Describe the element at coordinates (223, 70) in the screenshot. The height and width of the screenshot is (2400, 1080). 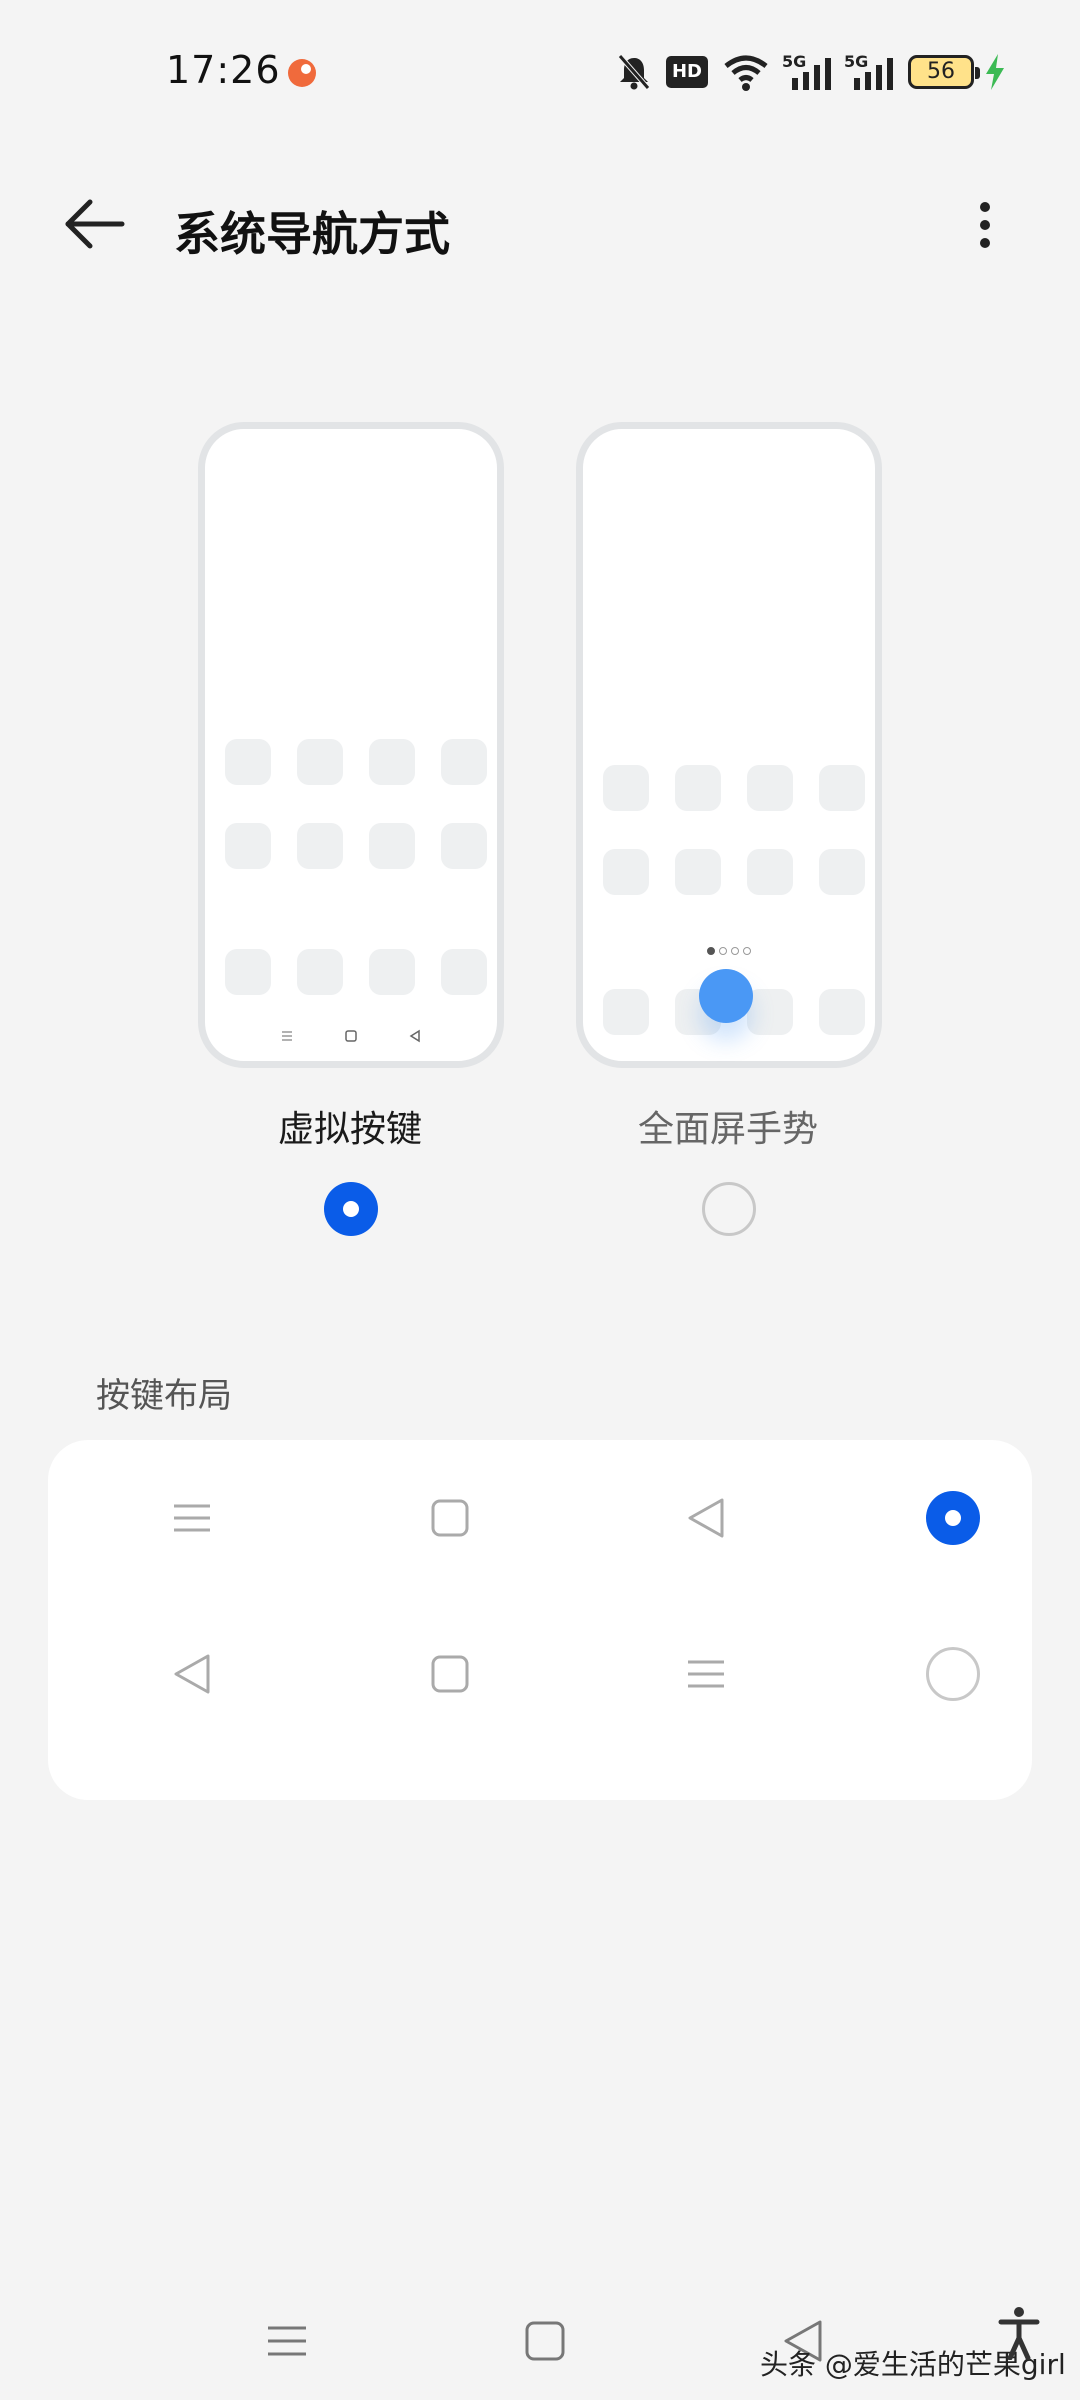
I see `status-time: 17:26` at that location.